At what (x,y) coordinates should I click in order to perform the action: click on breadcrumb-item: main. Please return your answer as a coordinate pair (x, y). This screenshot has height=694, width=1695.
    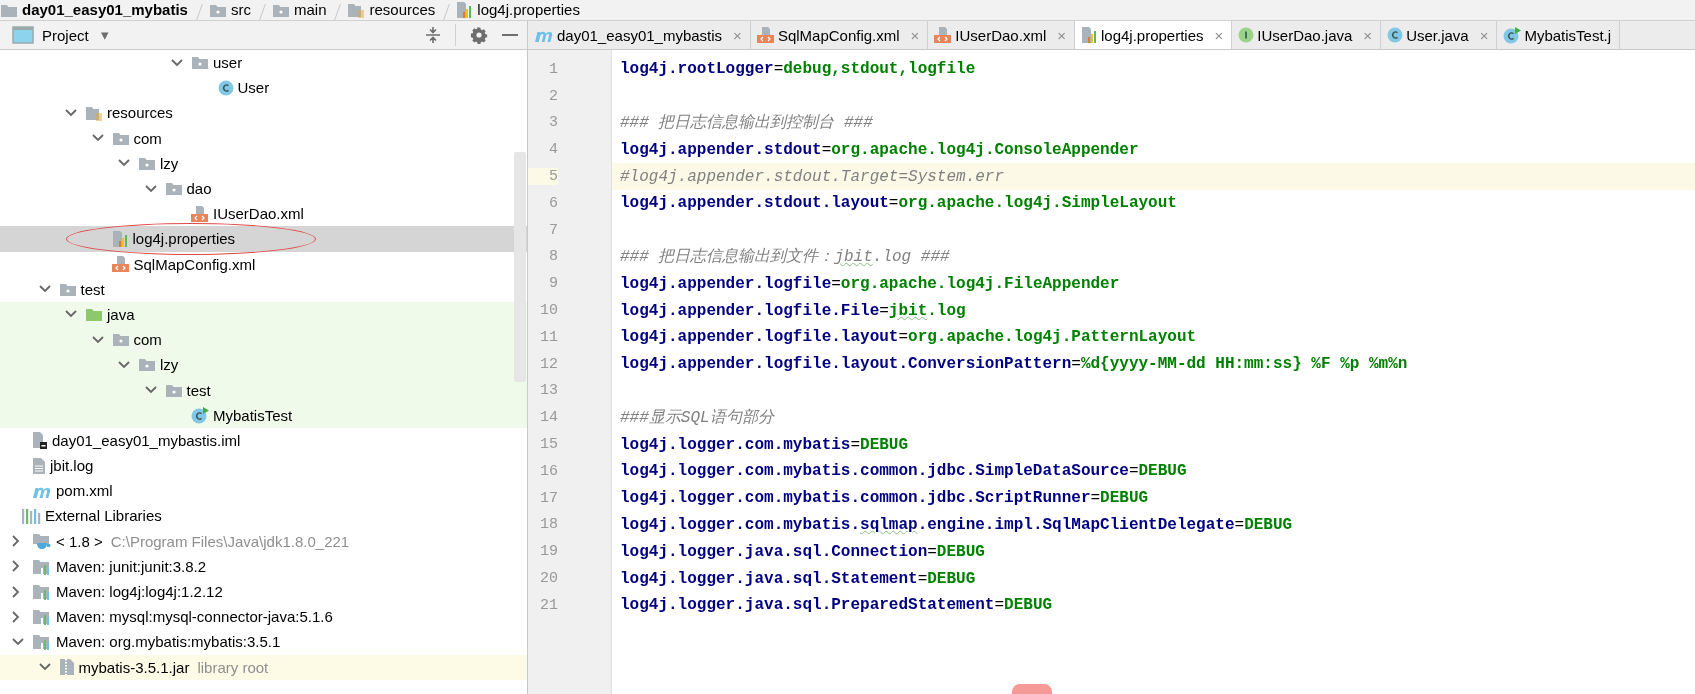
    Looking at the image, I should click on (299, 10).